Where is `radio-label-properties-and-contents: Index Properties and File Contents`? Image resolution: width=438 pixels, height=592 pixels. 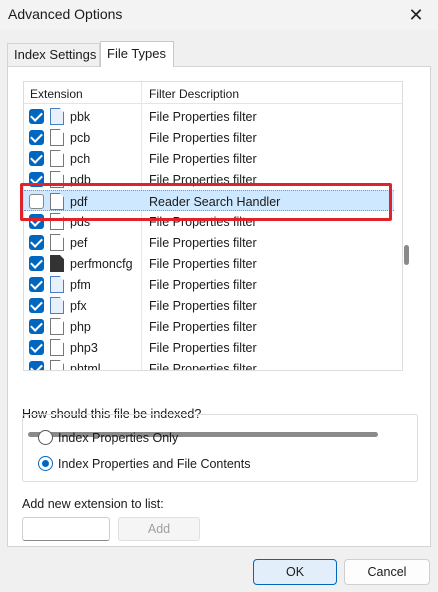
radio-label-properties-and-contents: Index Properties and File Contents is located at coordinates (154, 464).